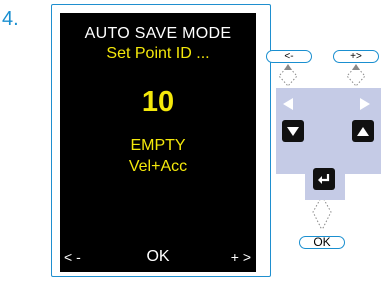  Describe the element at coordinates (356, 76) in the screenshot. I see `connector-right` at that location.